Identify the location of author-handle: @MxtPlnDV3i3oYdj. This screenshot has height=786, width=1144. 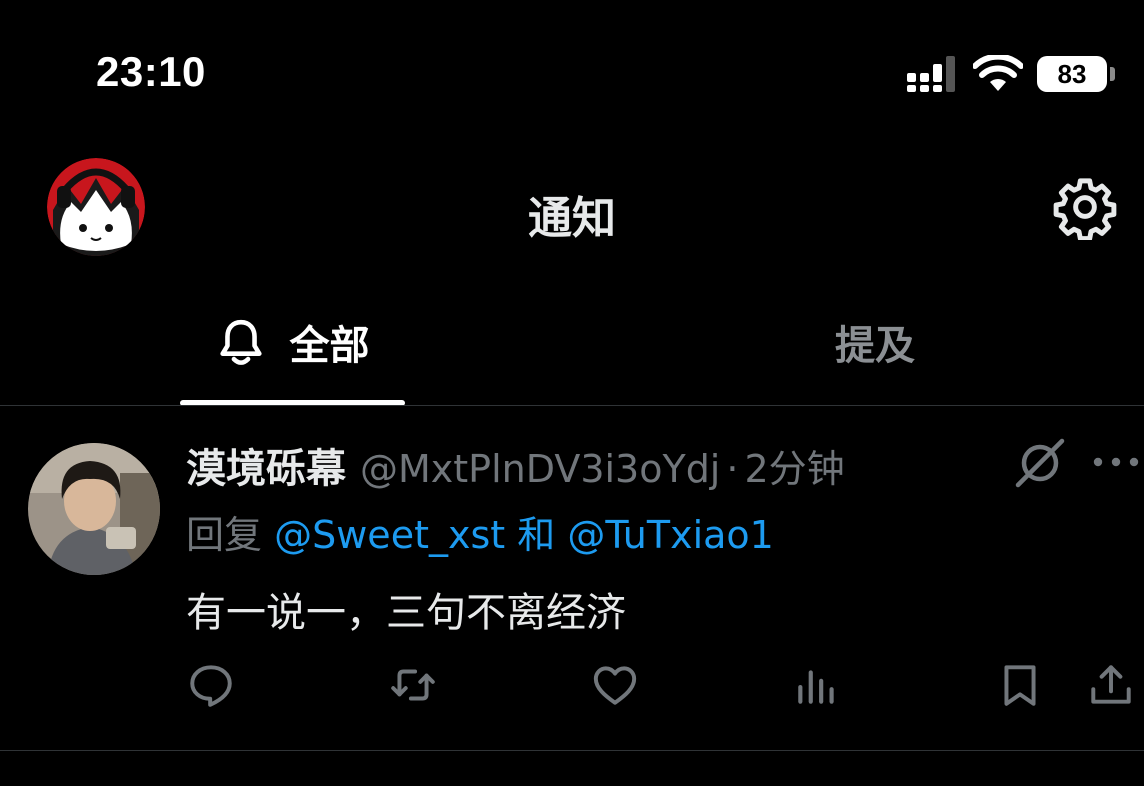
(540, 469).